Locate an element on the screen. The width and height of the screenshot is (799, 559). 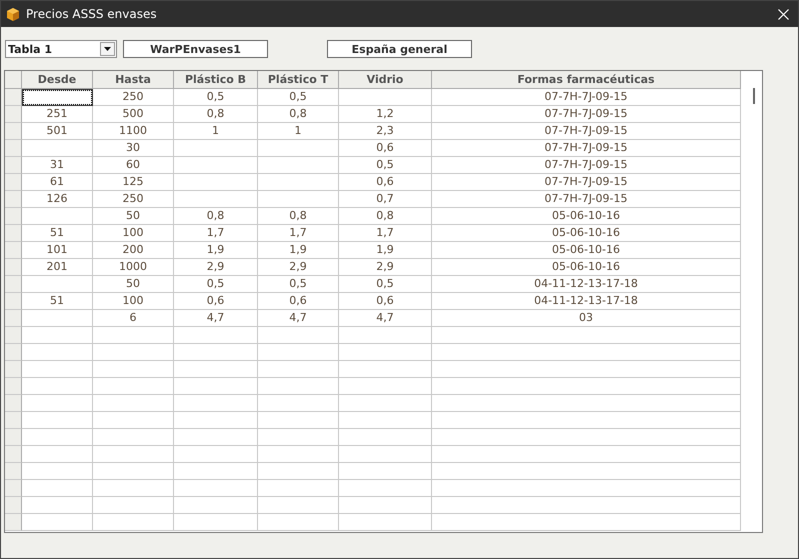
table-cell: 501 is located at coordinates (57, 131).